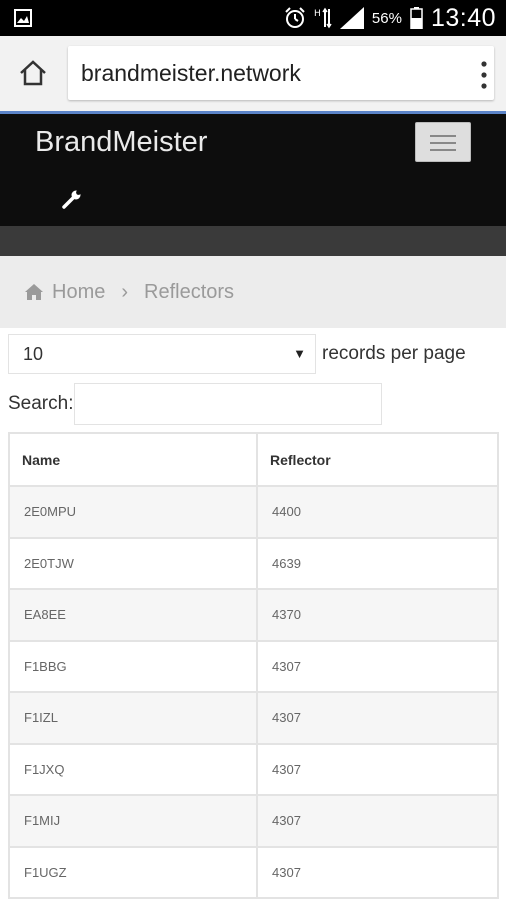  Describe the element at coordinates (133, 512) in the screenshot. I see `cell-name: 2E0MPU` at that location.